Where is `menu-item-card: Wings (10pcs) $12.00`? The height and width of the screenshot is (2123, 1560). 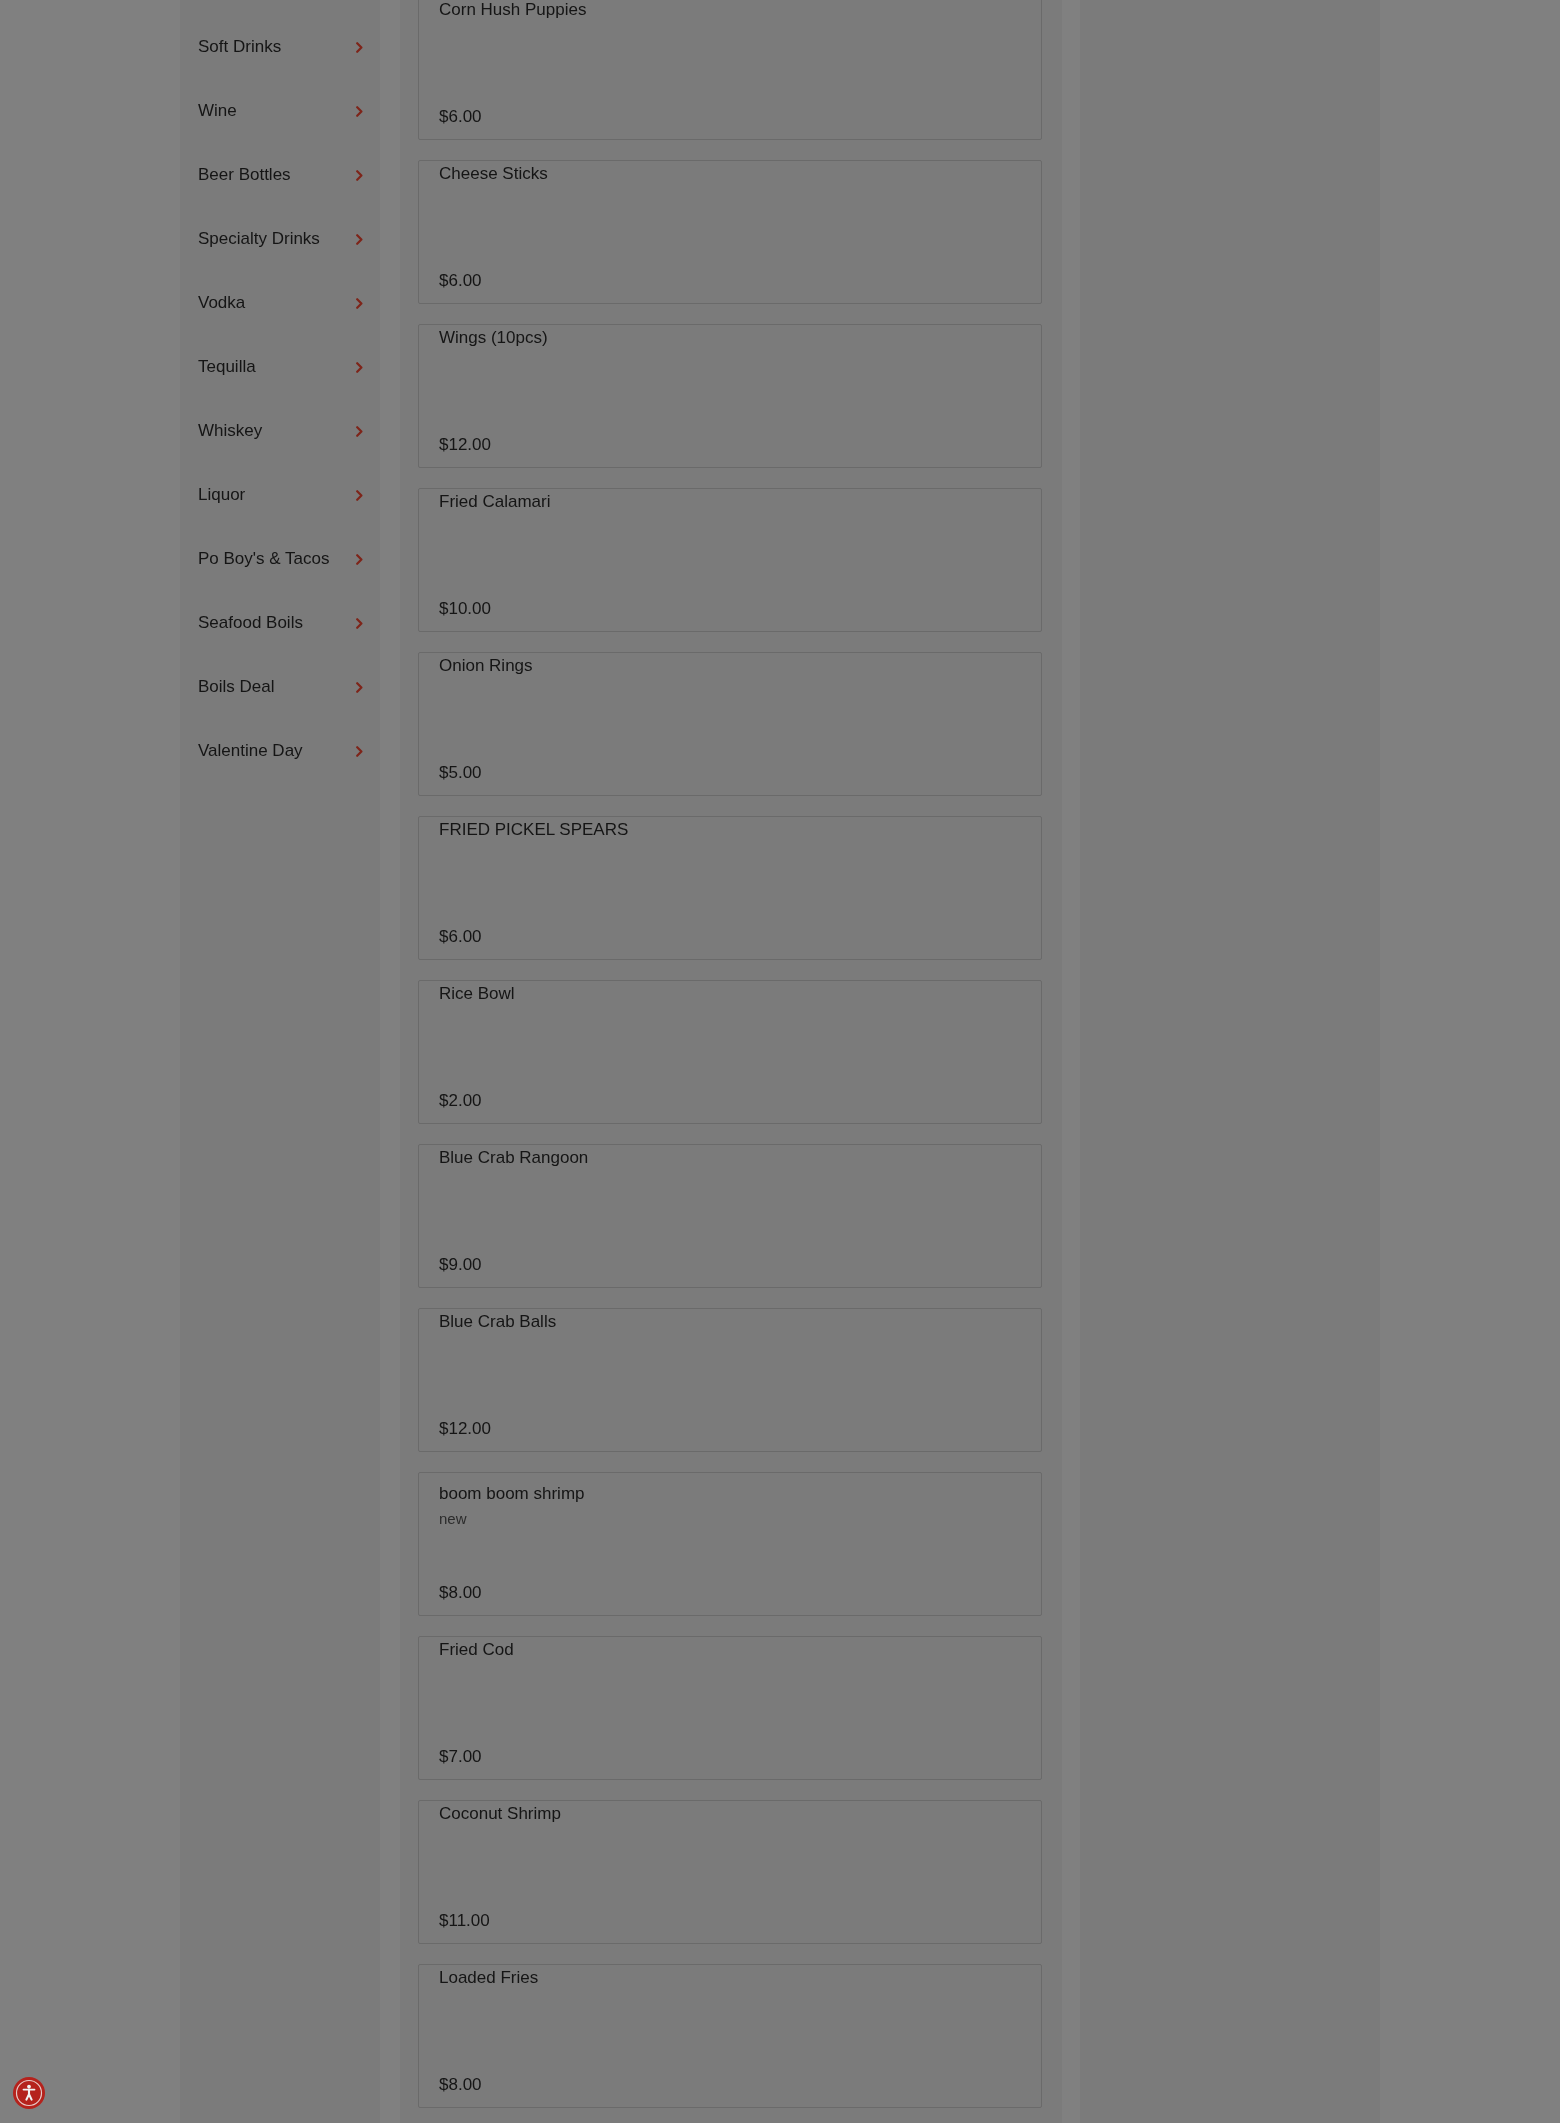 menu-item-card: Wings (10pcs) $12.00 is located at coordinates (730, 396).